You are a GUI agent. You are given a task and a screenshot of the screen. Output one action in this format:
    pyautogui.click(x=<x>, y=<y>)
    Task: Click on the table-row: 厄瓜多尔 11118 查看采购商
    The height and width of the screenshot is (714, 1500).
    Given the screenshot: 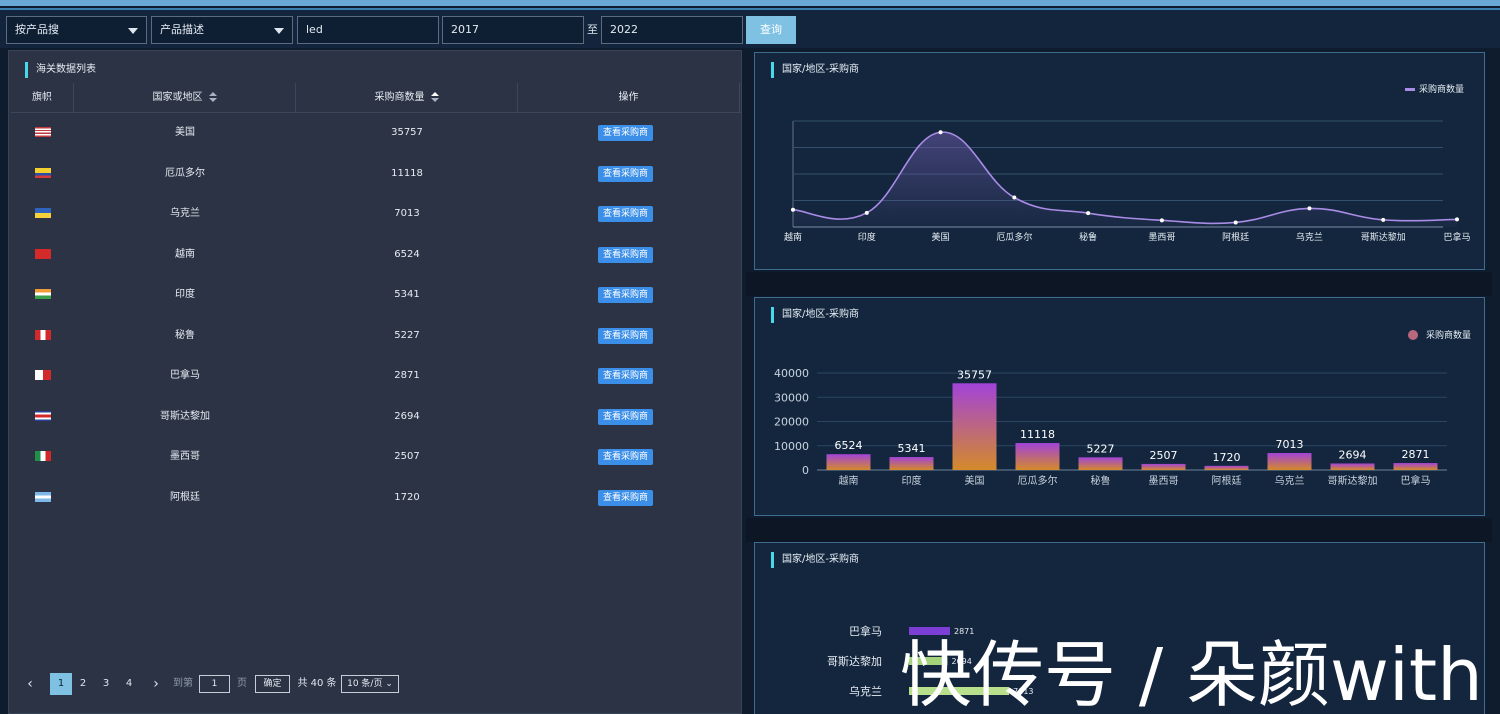 What is the action you would take?
    pyautogui.click(x=376, y=174)
    